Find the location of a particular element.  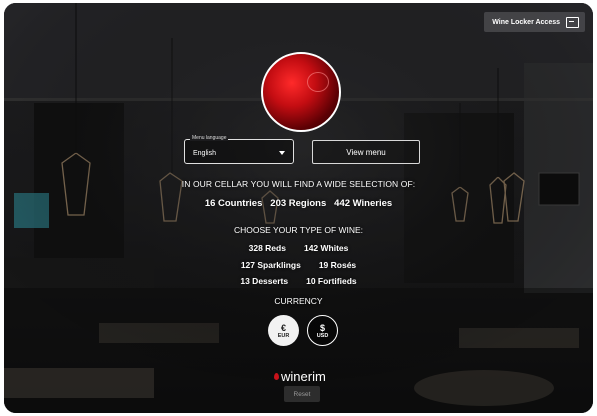

cellar-stats: 16 Countries 203 Regions 442 Wineries is located at coordinates (298, 203).